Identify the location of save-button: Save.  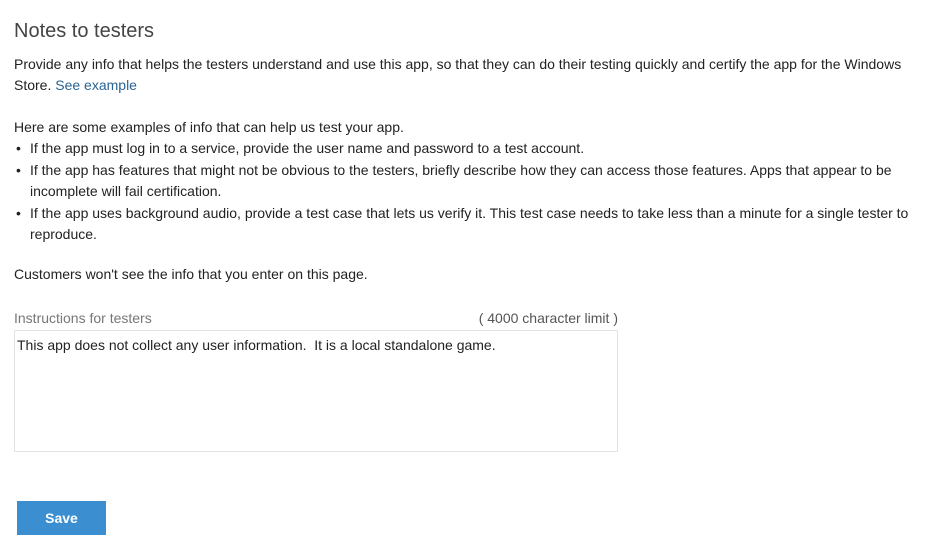
(61, 518).